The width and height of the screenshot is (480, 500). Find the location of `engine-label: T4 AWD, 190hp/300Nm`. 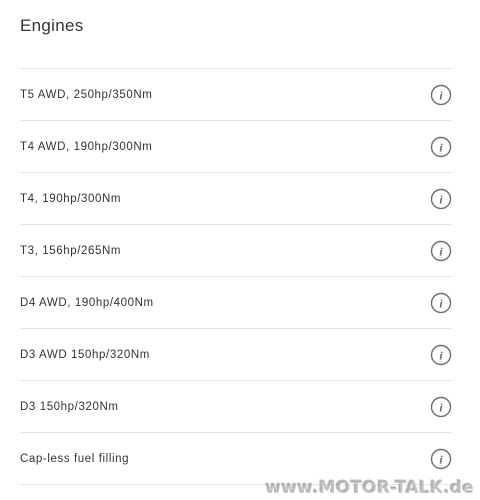

engine-label: T4 AWD, 190hp/300Nm is located at coordinates (86, 146).